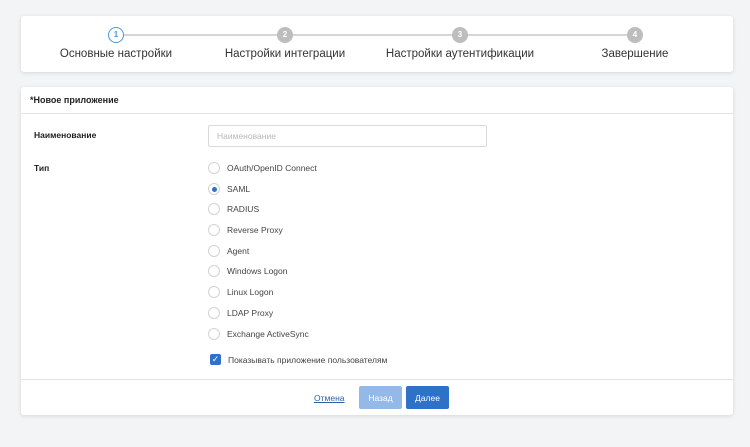  I want to click on radio-radius, so click(214, 209).